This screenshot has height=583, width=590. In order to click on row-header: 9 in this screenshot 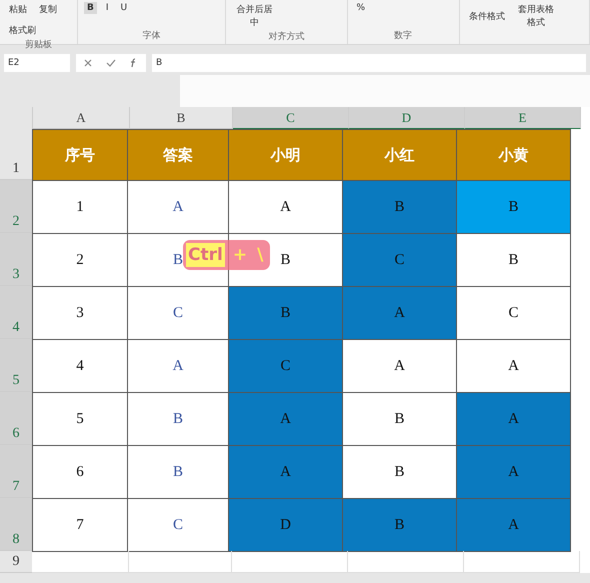, I will do `click(16, 562)`.